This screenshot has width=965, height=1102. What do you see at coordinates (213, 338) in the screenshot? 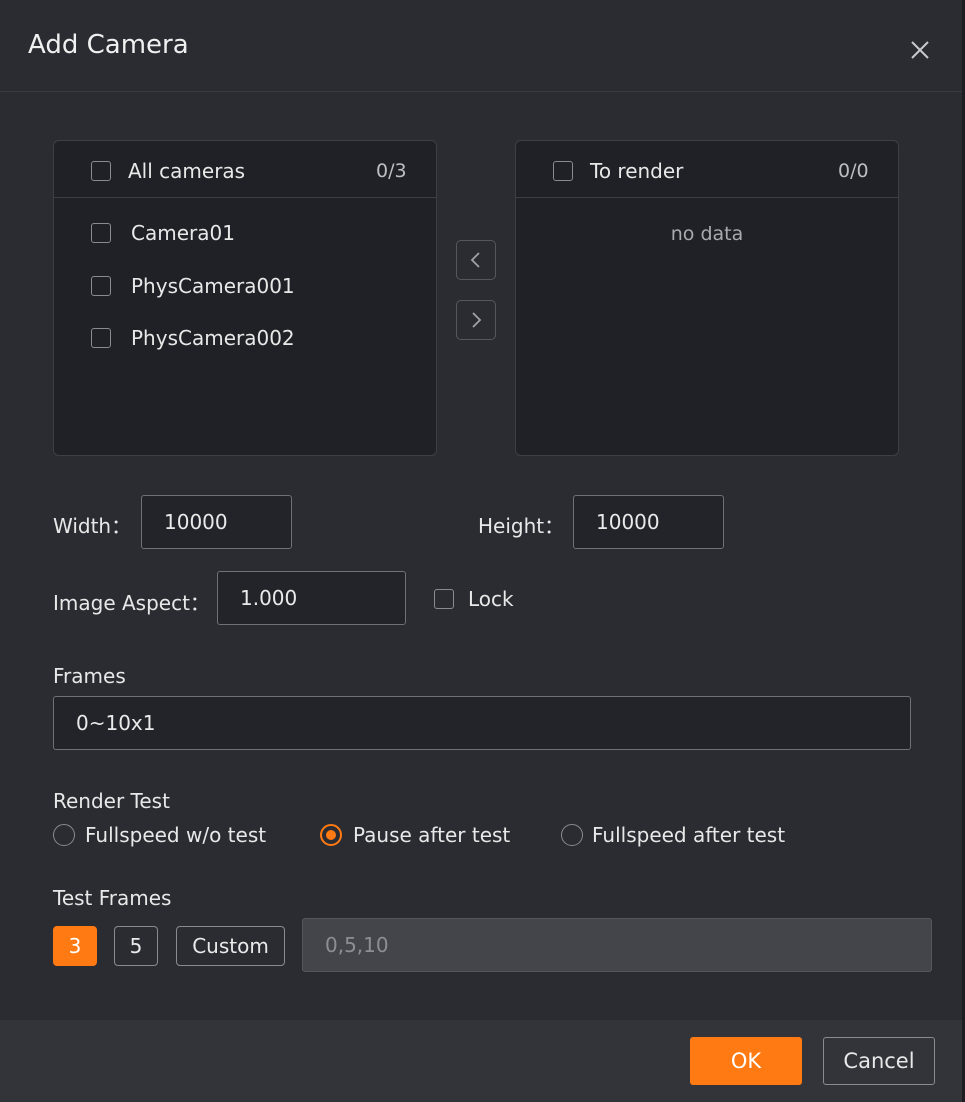
I see `list-item-label: PhysCamera002` at bounding box center [213, 338].